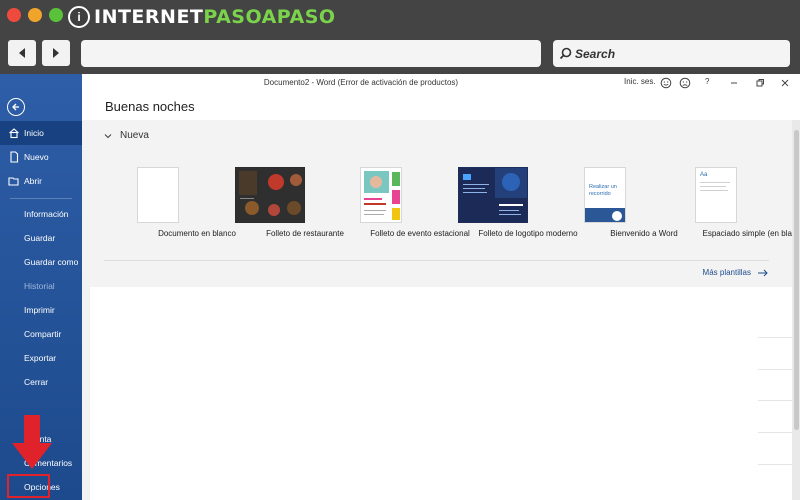  I want to click on sidebar-item-guardar-como: Guardar como, so click(41, 262).